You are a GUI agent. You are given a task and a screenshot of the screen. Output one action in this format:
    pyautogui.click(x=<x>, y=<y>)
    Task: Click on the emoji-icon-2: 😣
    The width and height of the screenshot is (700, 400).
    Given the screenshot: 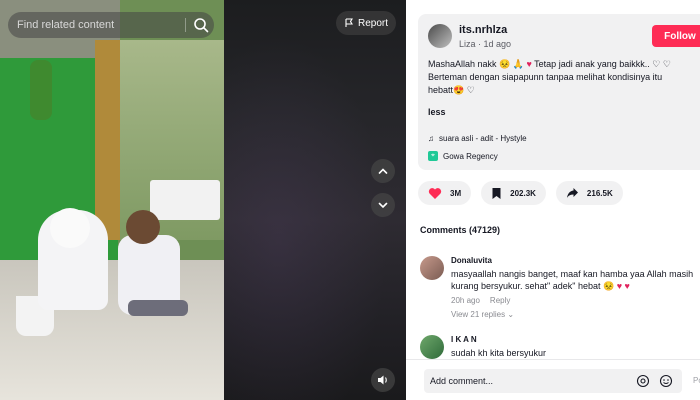 What is the action you would take?
    pyautogui.click(x=608, y=286)
    